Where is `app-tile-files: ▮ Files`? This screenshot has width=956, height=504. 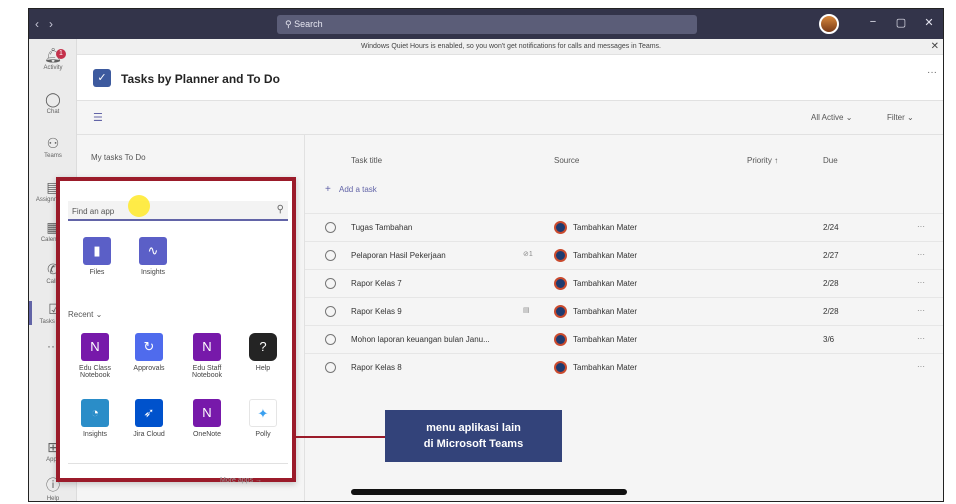 app-tile-files: ▮ Files is located at coordinates (97, 256).